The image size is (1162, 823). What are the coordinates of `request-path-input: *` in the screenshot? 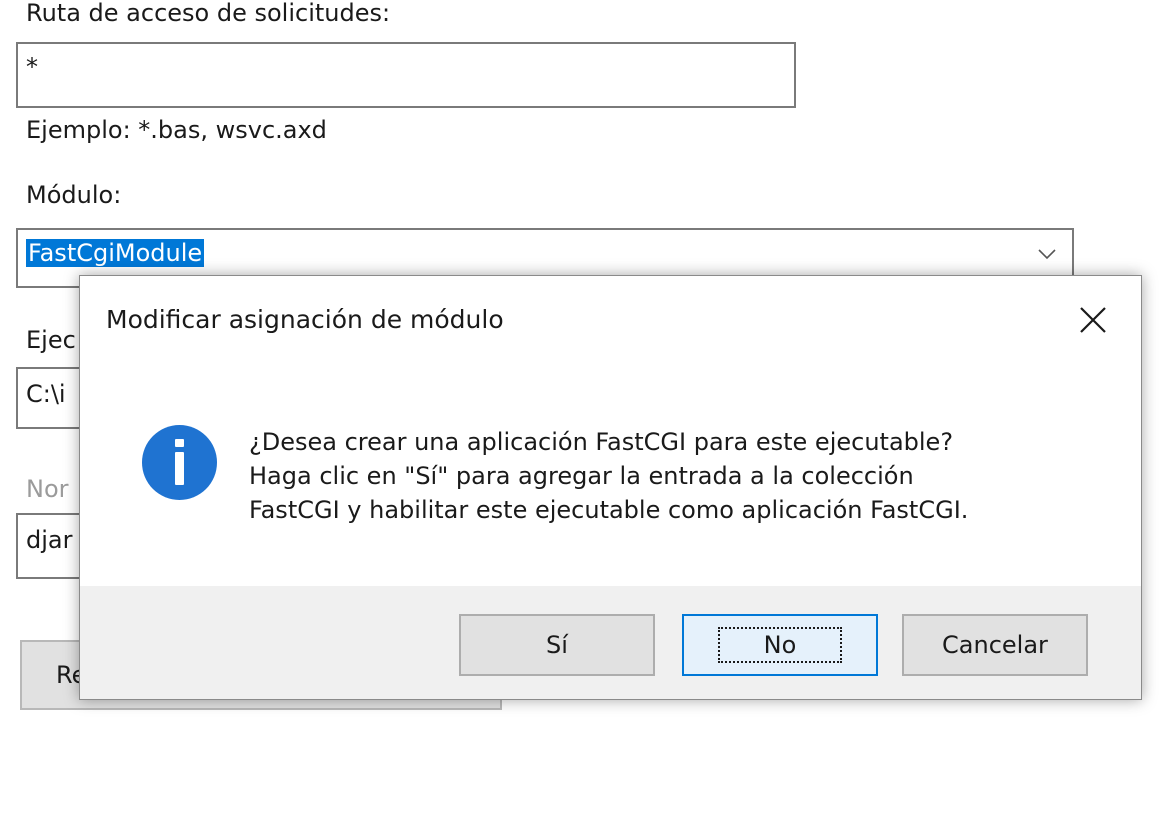 It's located at (406, 75).